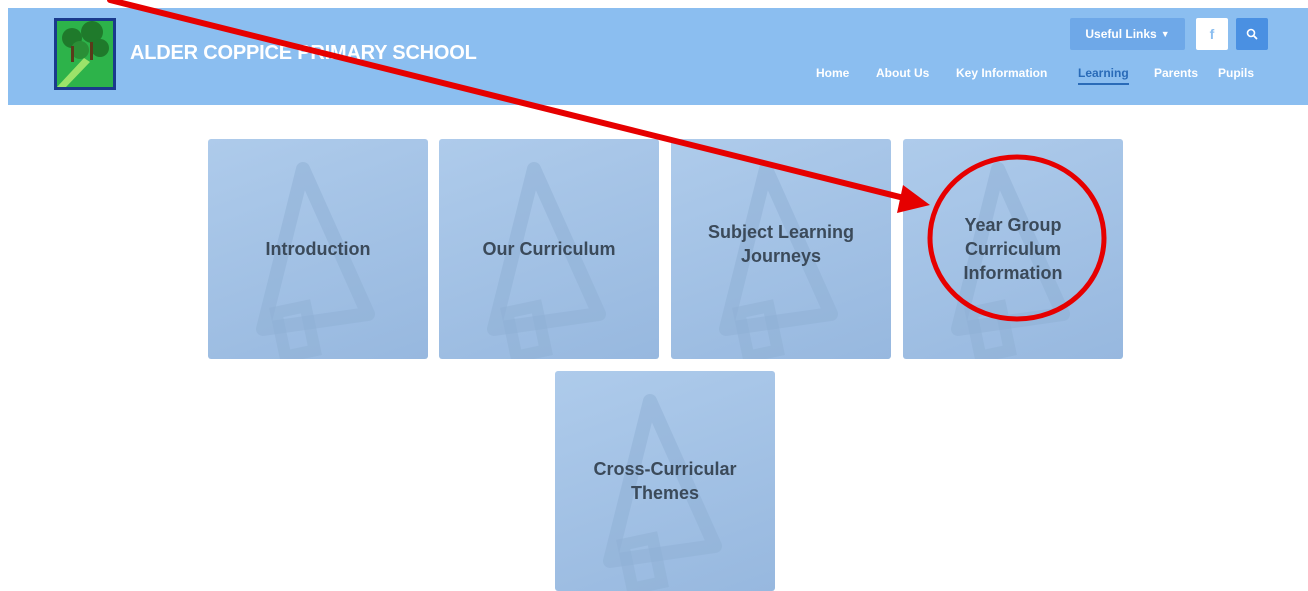 The height and width of the screenshot is (591, 1308). I want to click on tile-label: Our Curriculum, so click(549, 249).